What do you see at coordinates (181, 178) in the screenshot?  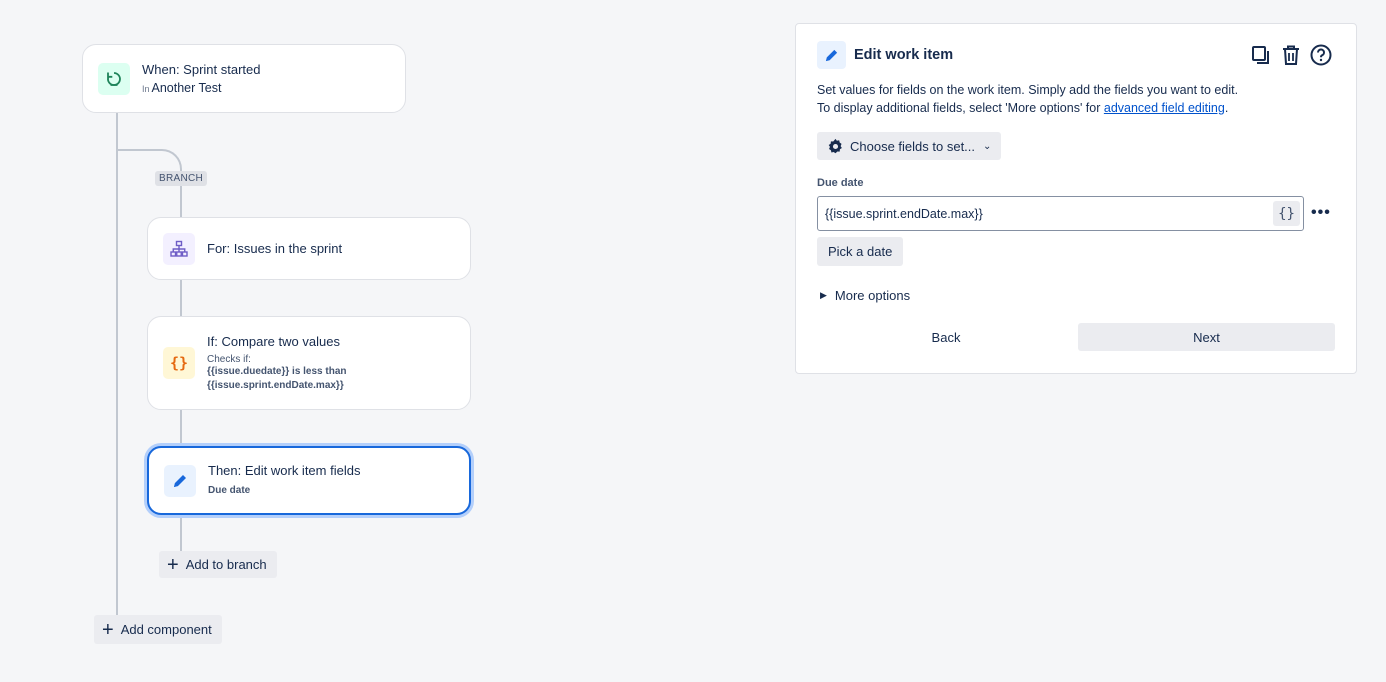 I see `branch-tag: BRANCH` at bounding box center [181, 178].